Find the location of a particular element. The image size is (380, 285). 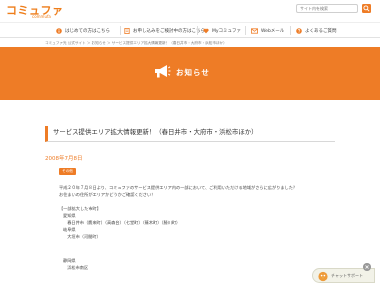

nav-item-label: Myコミュファ is located at coordinates (227, 31).